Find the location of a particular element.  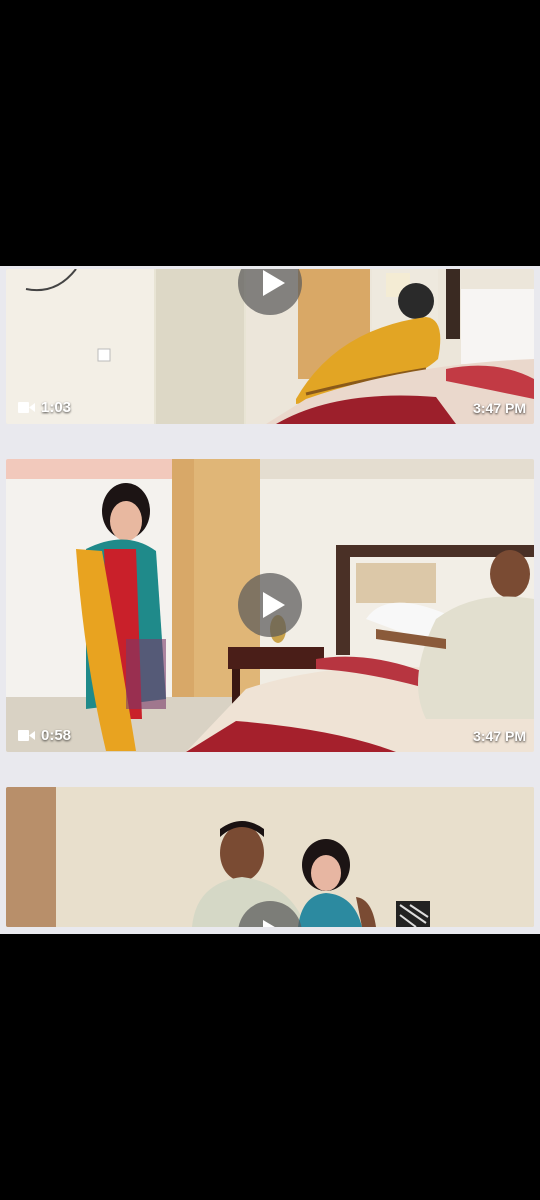

video-2-duration: 0:58 is located at coordinates (44, 735).